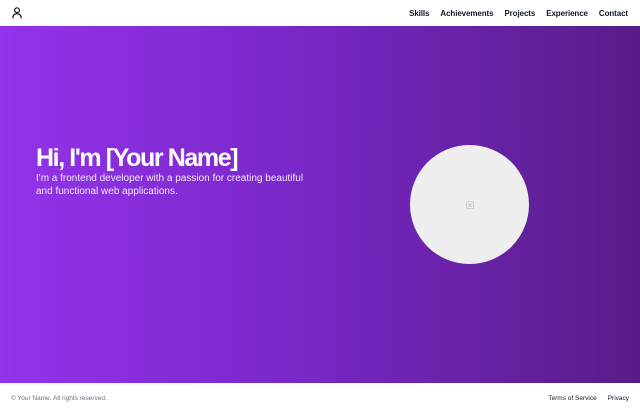  What do you see at coordinates (572, 398) in the screenshot?
I see `terms-link: Terms of Service` at bounding box center [572, 398].